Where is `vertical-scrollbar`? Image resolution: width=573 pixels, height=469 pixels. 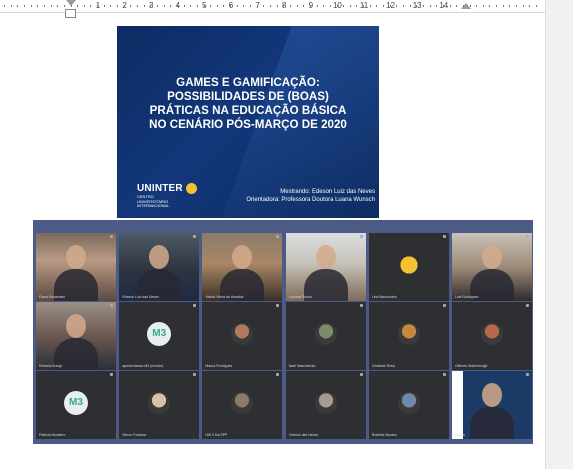 vertical-scrollbar is located at coordinates (559, 234).